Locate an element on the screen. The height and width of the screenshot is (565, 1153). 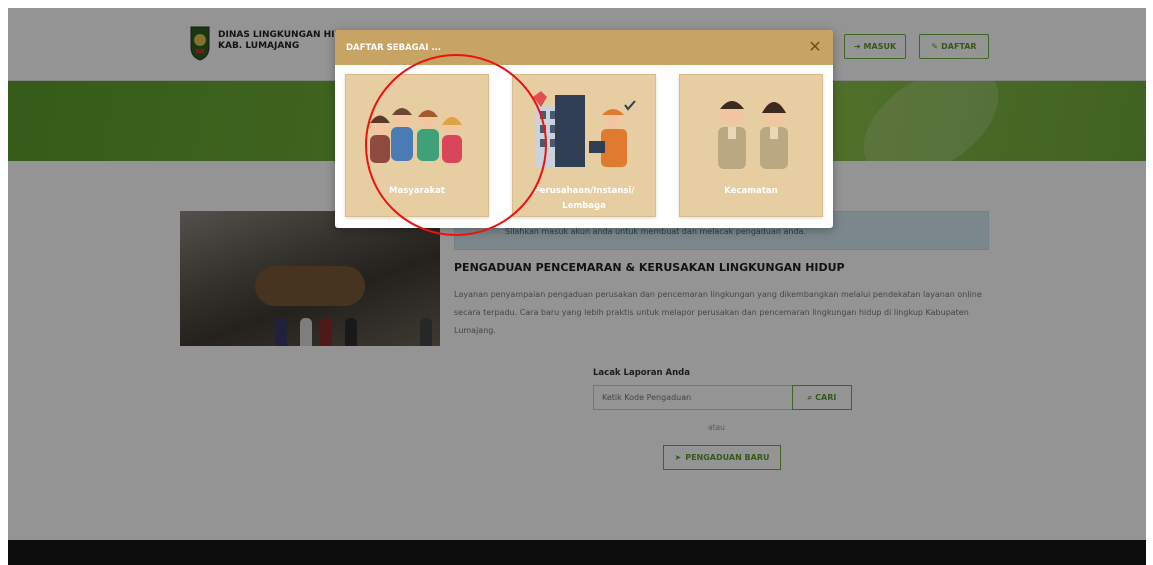
option-label: Masyarakat is located at coordinates (417, 191).